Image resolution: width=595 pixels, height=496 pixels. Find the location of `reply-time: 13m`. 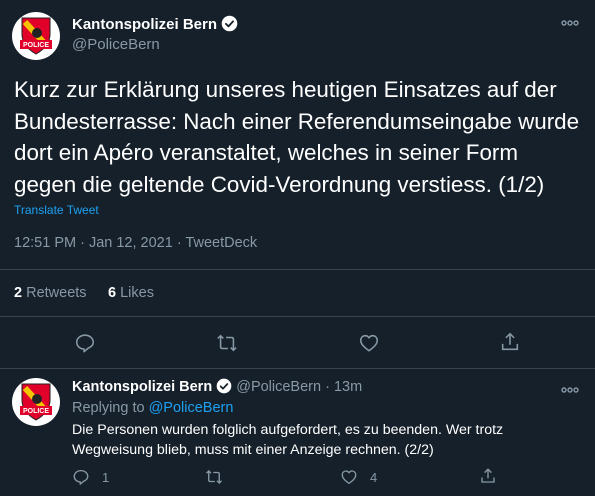

reply-time: 13m is located at coordinates (348, 387).